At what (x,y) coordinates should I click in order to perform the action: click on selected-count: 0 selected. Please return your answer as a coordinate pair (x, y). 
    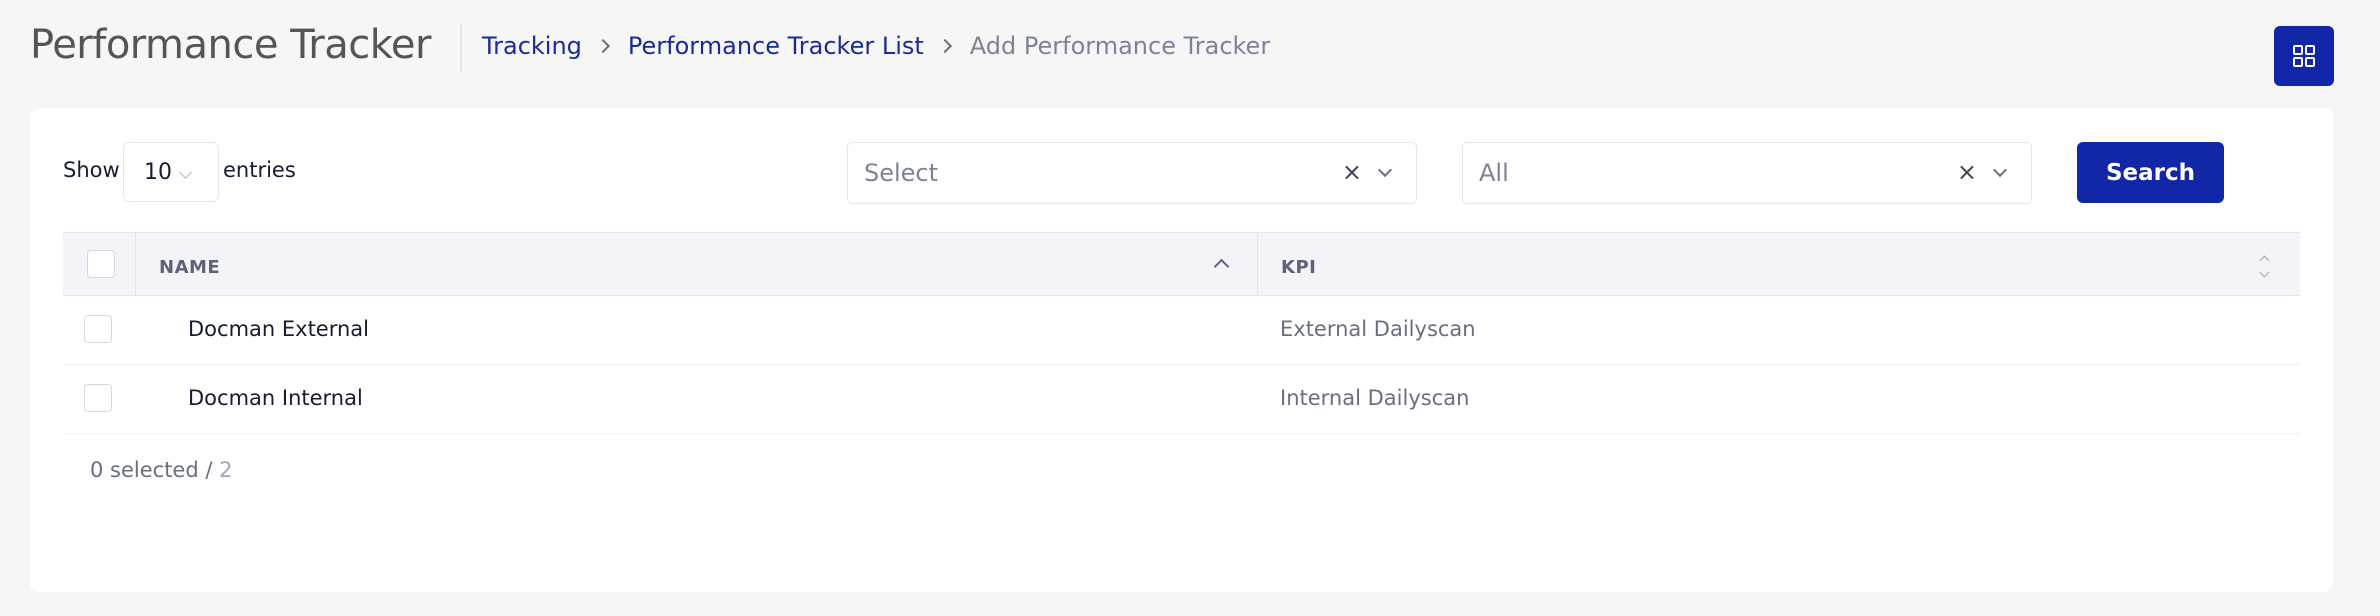
    Looking at the image, I should click on (144, 470).